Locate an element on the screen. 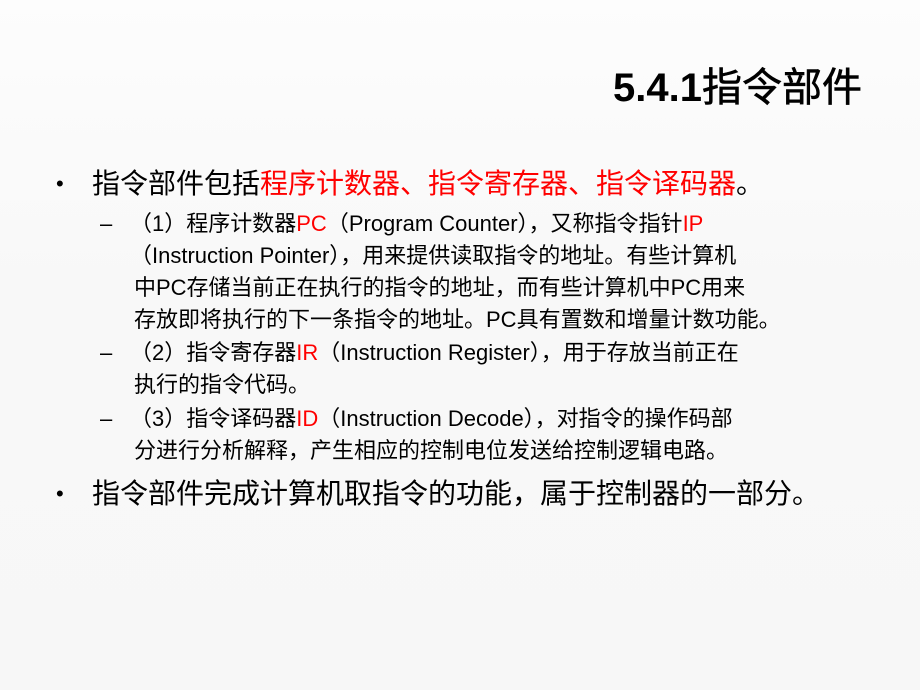 This screenshot has width=920, height=690. slide-title-text: 指令部件 is located at coordinates (782, 88).